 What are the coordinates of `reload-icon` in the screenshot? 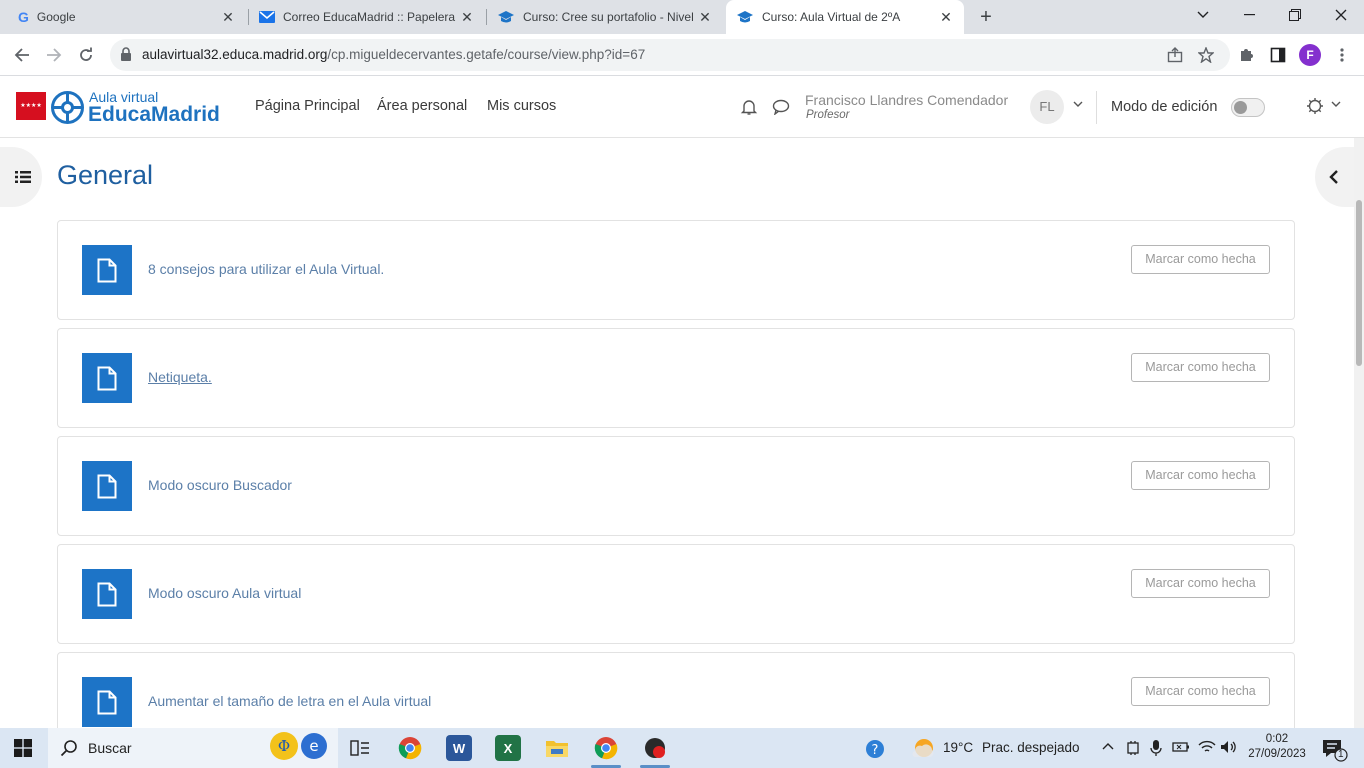 It's located at (86, 54).